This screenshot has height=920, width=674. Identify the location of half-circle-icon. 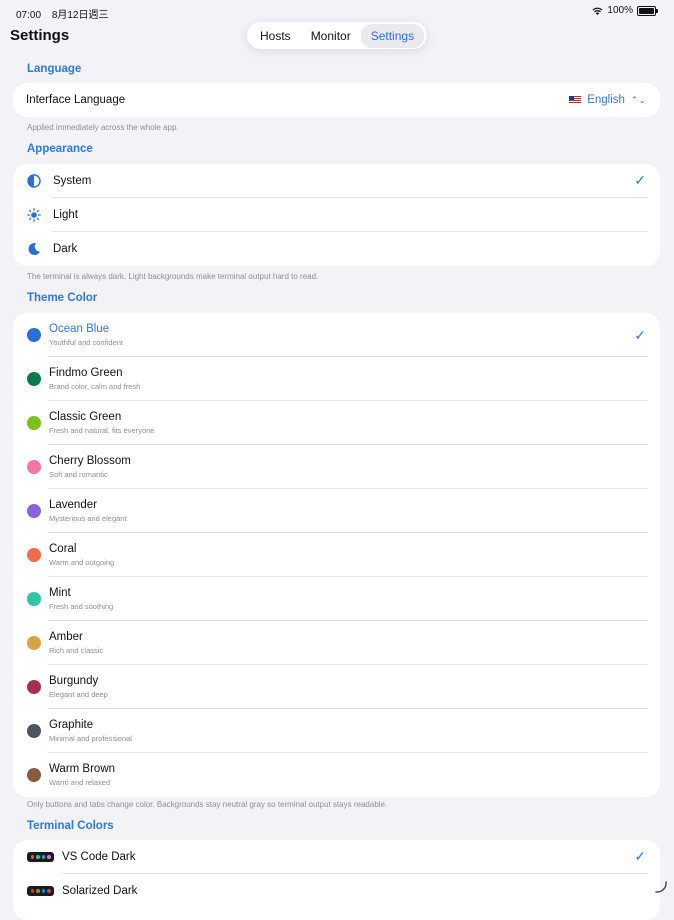
(34, 181).